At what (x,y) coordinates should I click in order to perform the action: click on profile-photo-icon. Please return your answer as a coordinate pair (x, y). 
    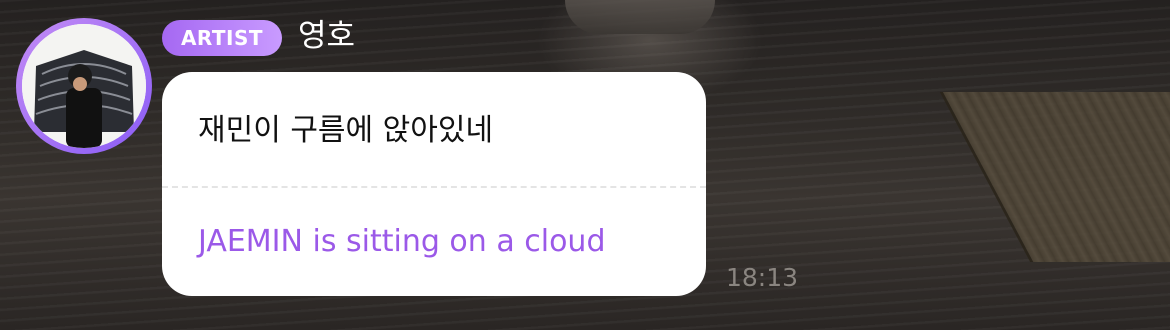
    Looking at the image, I should click on (84, 86).